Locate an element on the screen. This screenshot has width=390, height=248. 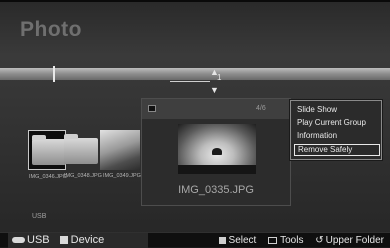
thumbnail-label: IMG_0348.JPG is located at coordinates (83, 176).